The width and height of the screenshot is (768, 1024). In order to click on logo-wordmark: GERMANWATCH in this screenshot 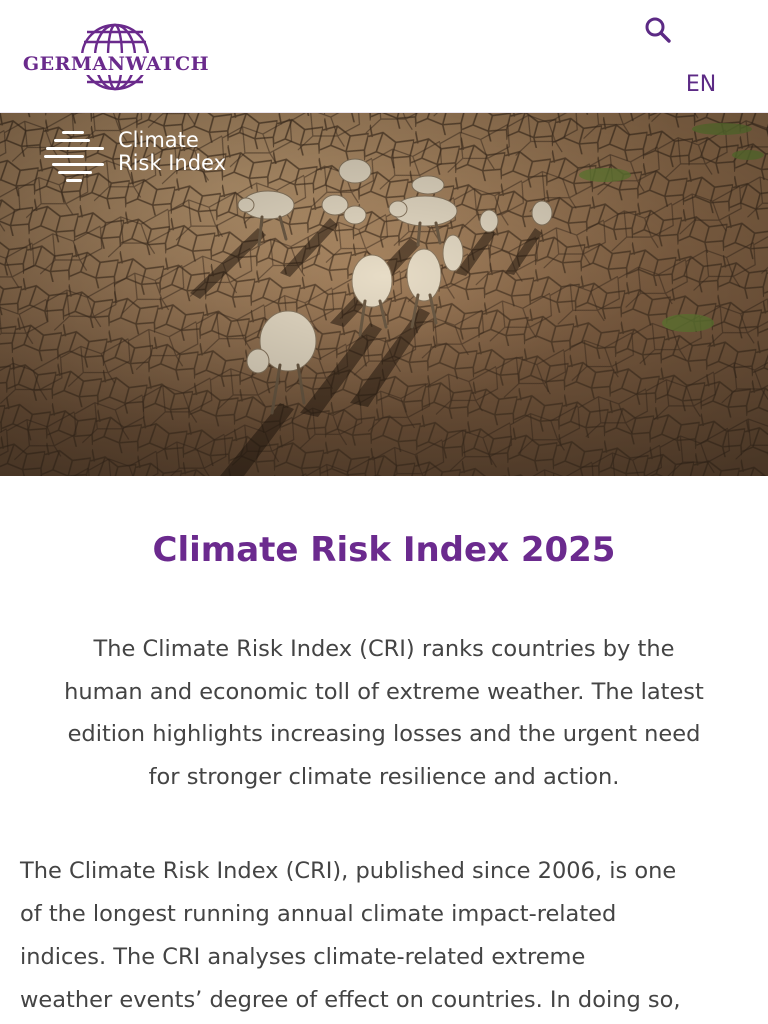, I will do `click(116, 64)`.